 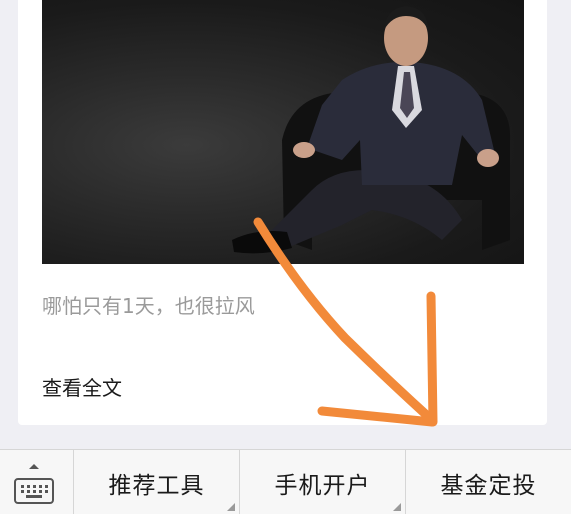 I want to click on bottom-menu-bar: 推荐工具 手机开户 基金定投, so click(x=285, y=481).